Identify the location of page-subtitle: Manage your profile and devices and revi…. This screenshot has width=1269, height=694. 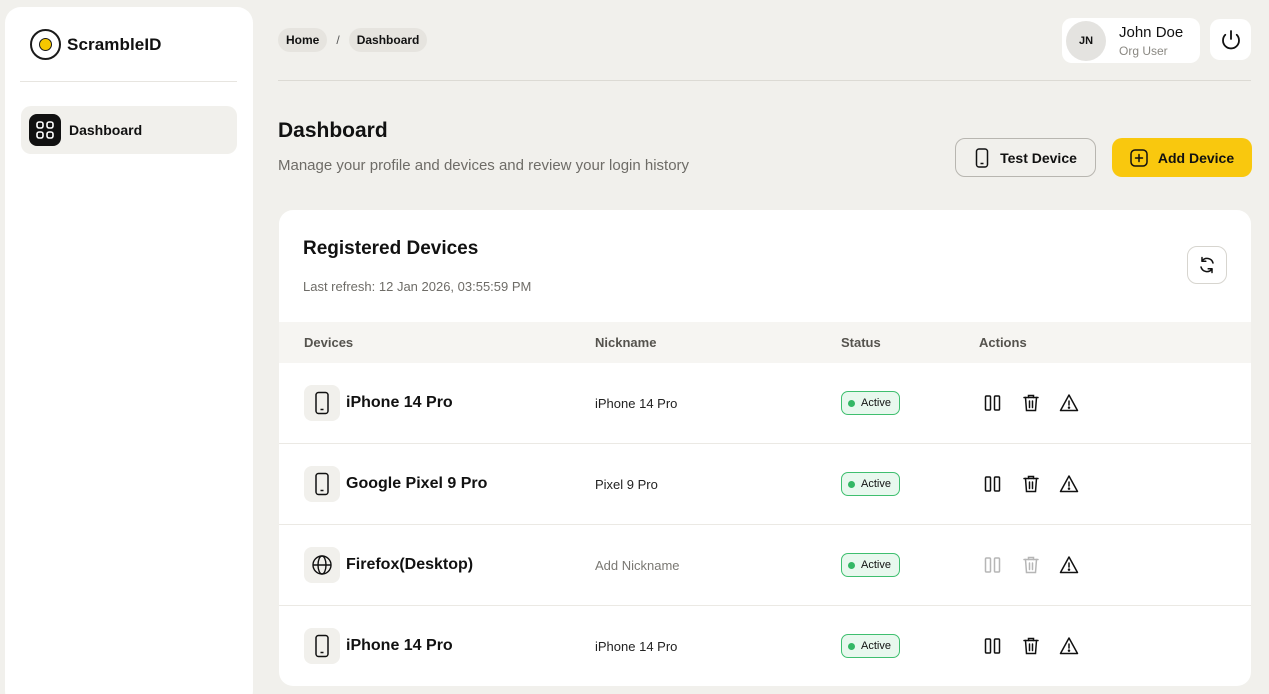
(484, 165).